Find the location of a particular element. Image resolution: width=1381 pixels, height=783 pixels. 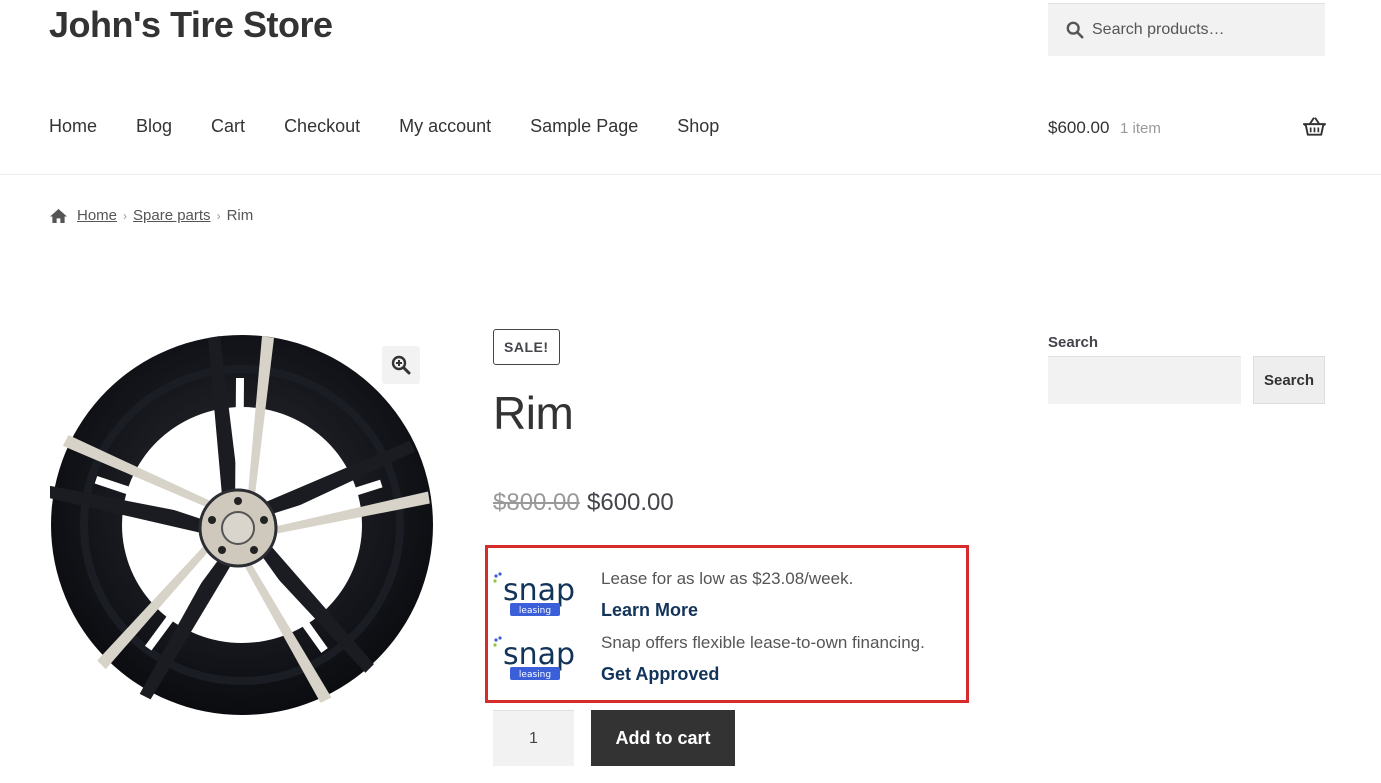

nav-item-sample-page: Sample Page is located at coordinates (584, 126).